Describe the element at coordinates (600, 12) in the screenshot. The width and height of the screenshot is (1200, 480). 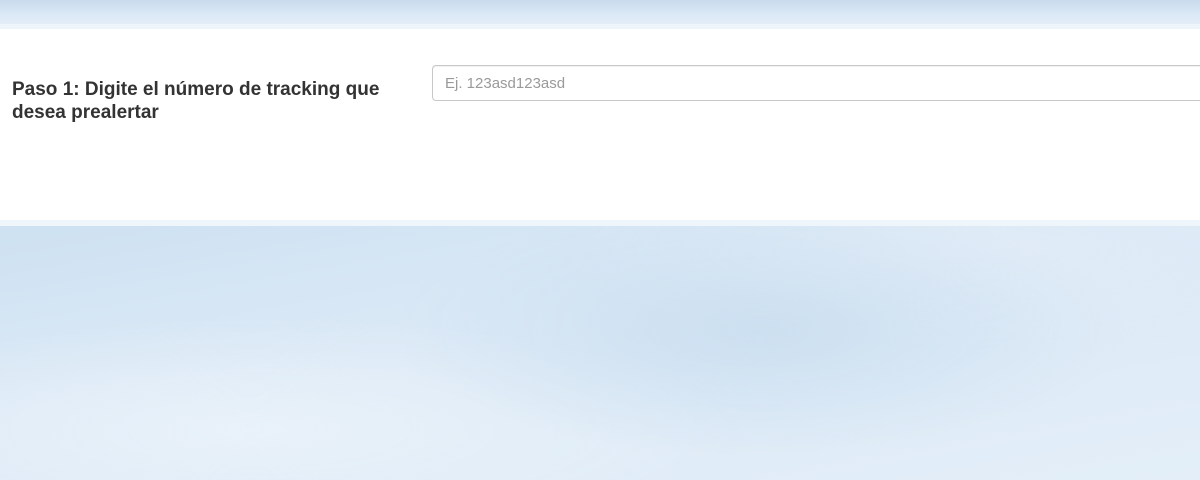
I see `top-banner-strip` at that location.